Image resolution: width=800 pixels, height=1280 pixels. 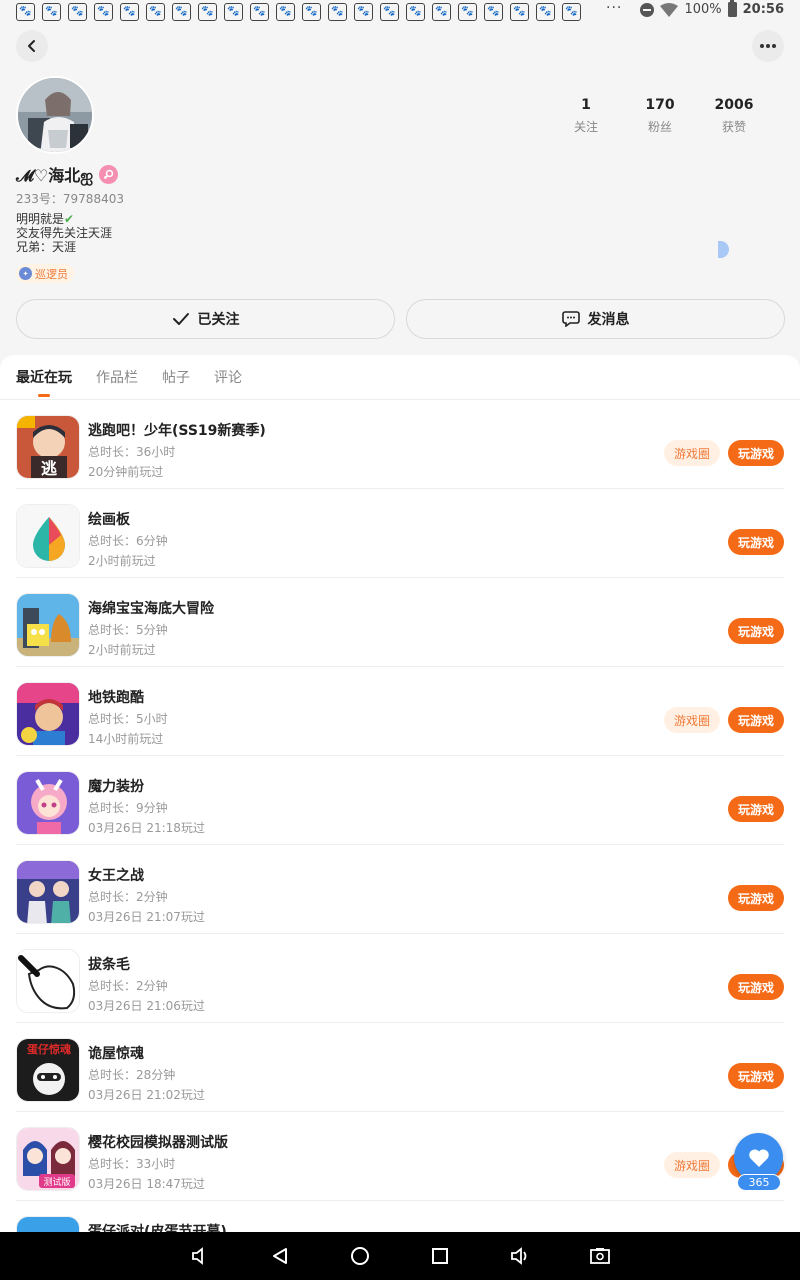 What do you see at coordinates (48, 536) in the screenshot?
I see `game-icon-drawing-board` at bounding box center [48, 536].